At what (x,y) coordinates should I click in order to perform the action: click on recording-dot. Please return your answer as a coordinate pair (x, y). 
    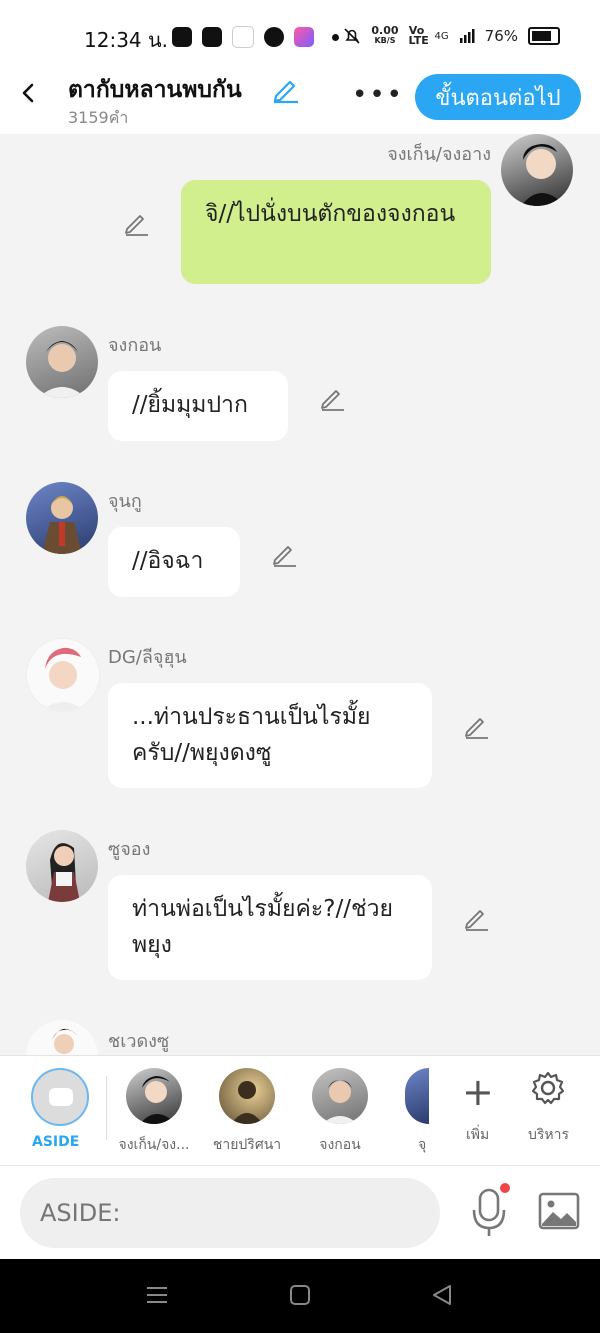
    Looking at the image, I should click on (505, 1188).